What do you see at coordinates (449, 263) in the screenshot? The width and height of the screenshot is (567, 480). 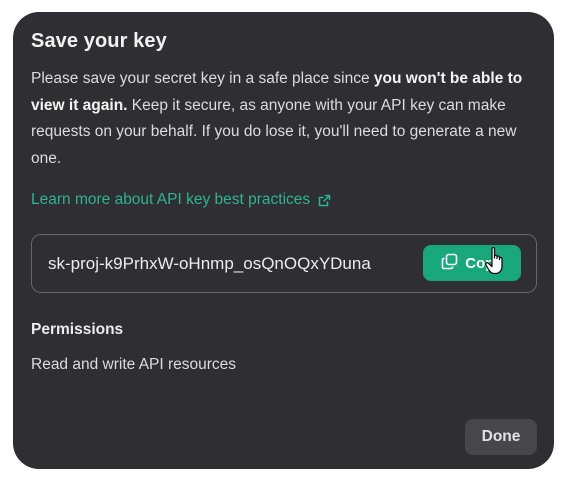 I see `copy-icon` at bounding box center [449, 263].